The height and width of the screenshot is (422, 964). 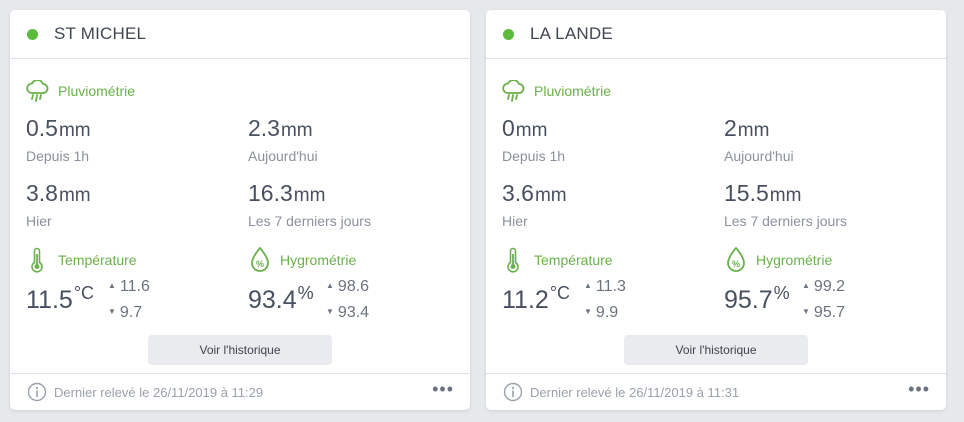 I want to click on last-reading-text: Dernier relevé le 26/11/2019 à 11:29, so click(x=159, y=392).